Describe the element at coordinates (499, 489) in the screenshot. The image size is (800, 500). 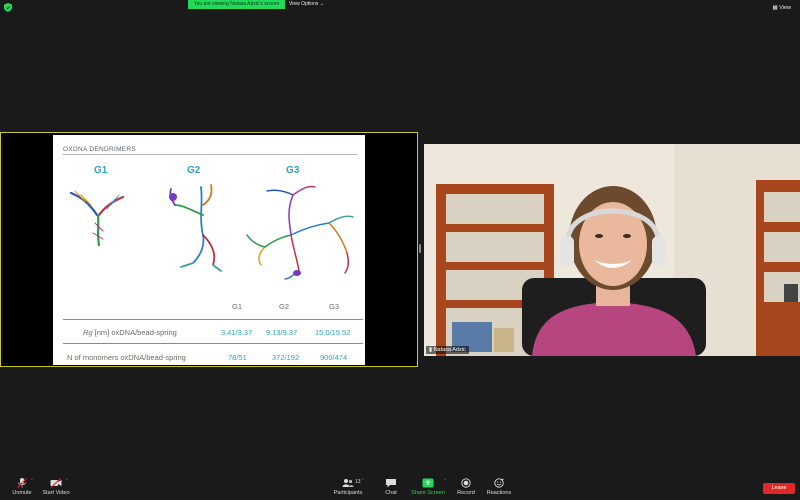
I see `reactions-button: Reactions` at that location.